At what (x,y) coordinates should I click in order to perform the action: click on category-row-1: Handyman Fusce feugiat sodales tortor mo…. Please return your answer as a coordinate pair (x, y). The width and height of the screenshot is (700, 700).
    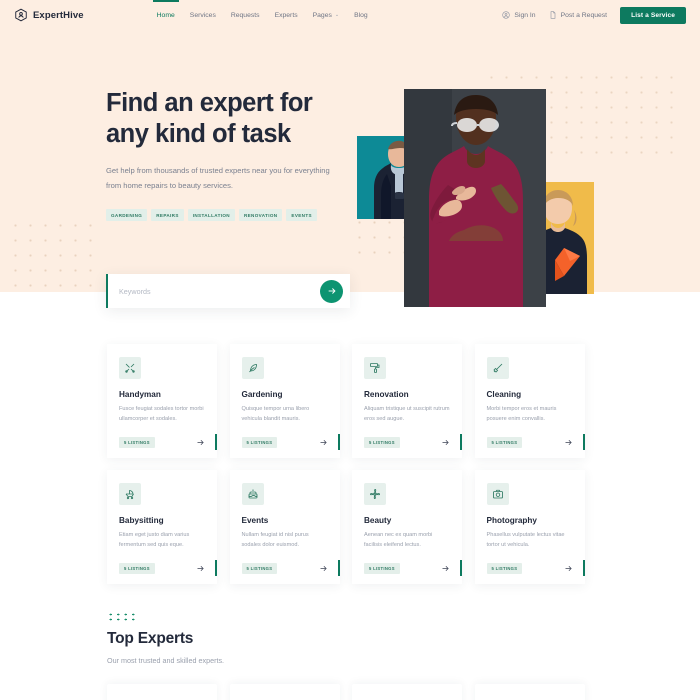
    Looking at the image, I should click on (350, 401).